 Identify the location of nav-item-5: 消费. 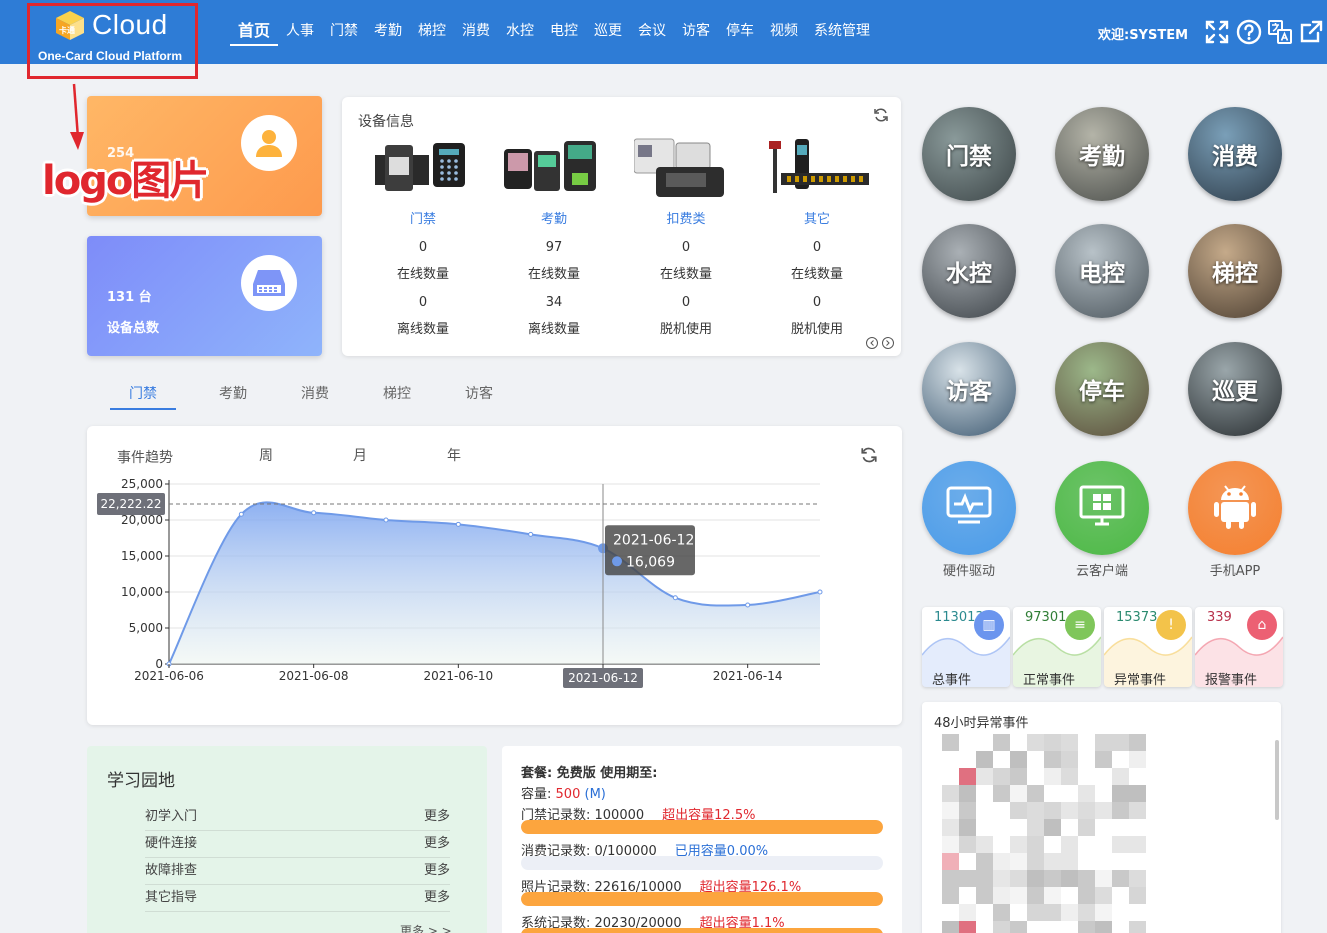
(476, 33).